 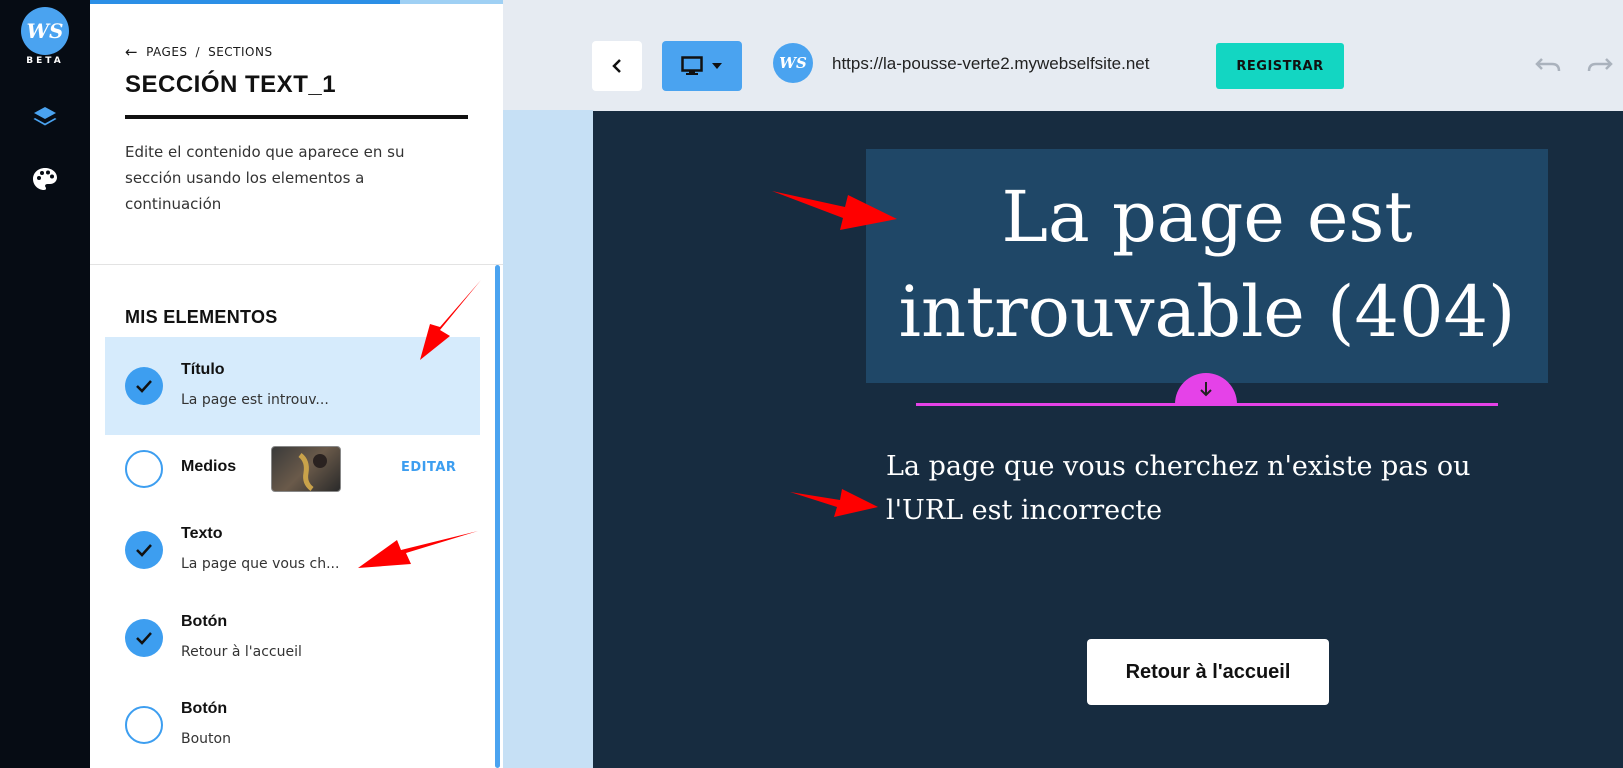 I want to click on site-logo: WS, so click(x=793, y=63).